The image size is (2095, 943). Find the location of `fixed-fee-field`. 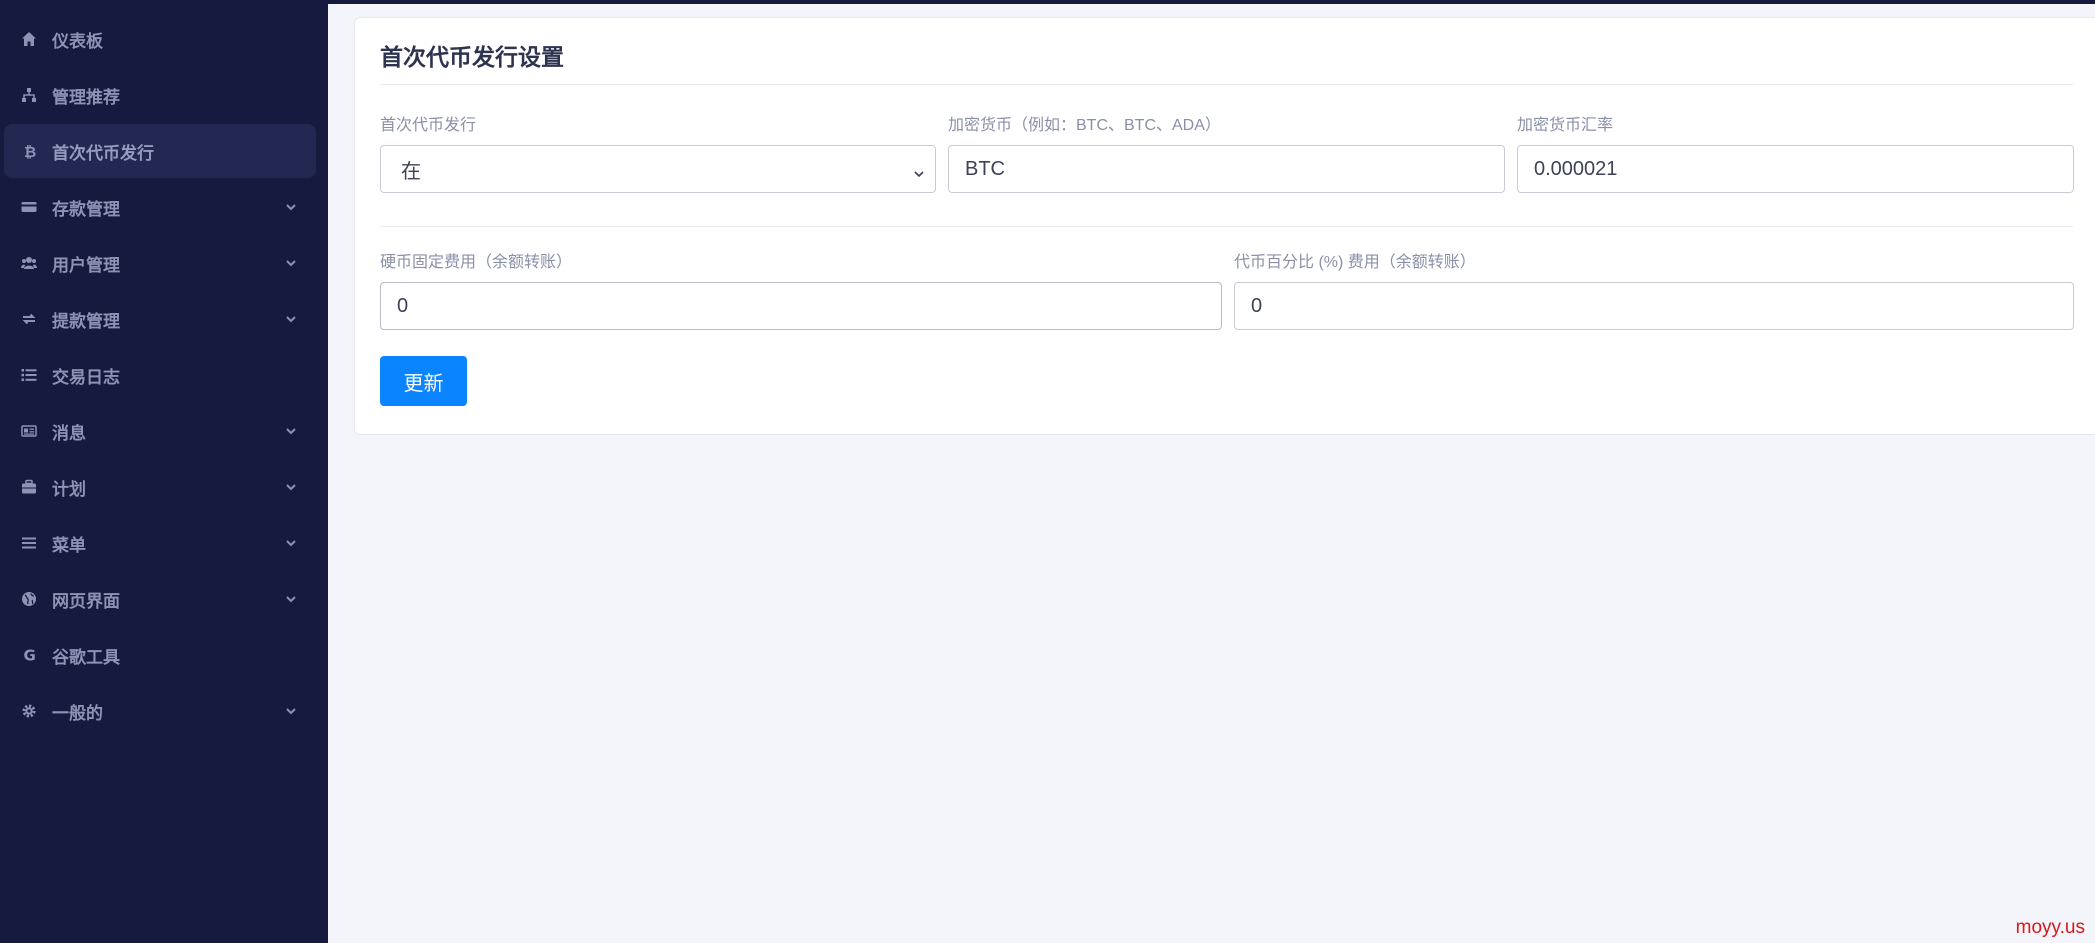

fixed-fee-field is located at coordinates (801, 306).